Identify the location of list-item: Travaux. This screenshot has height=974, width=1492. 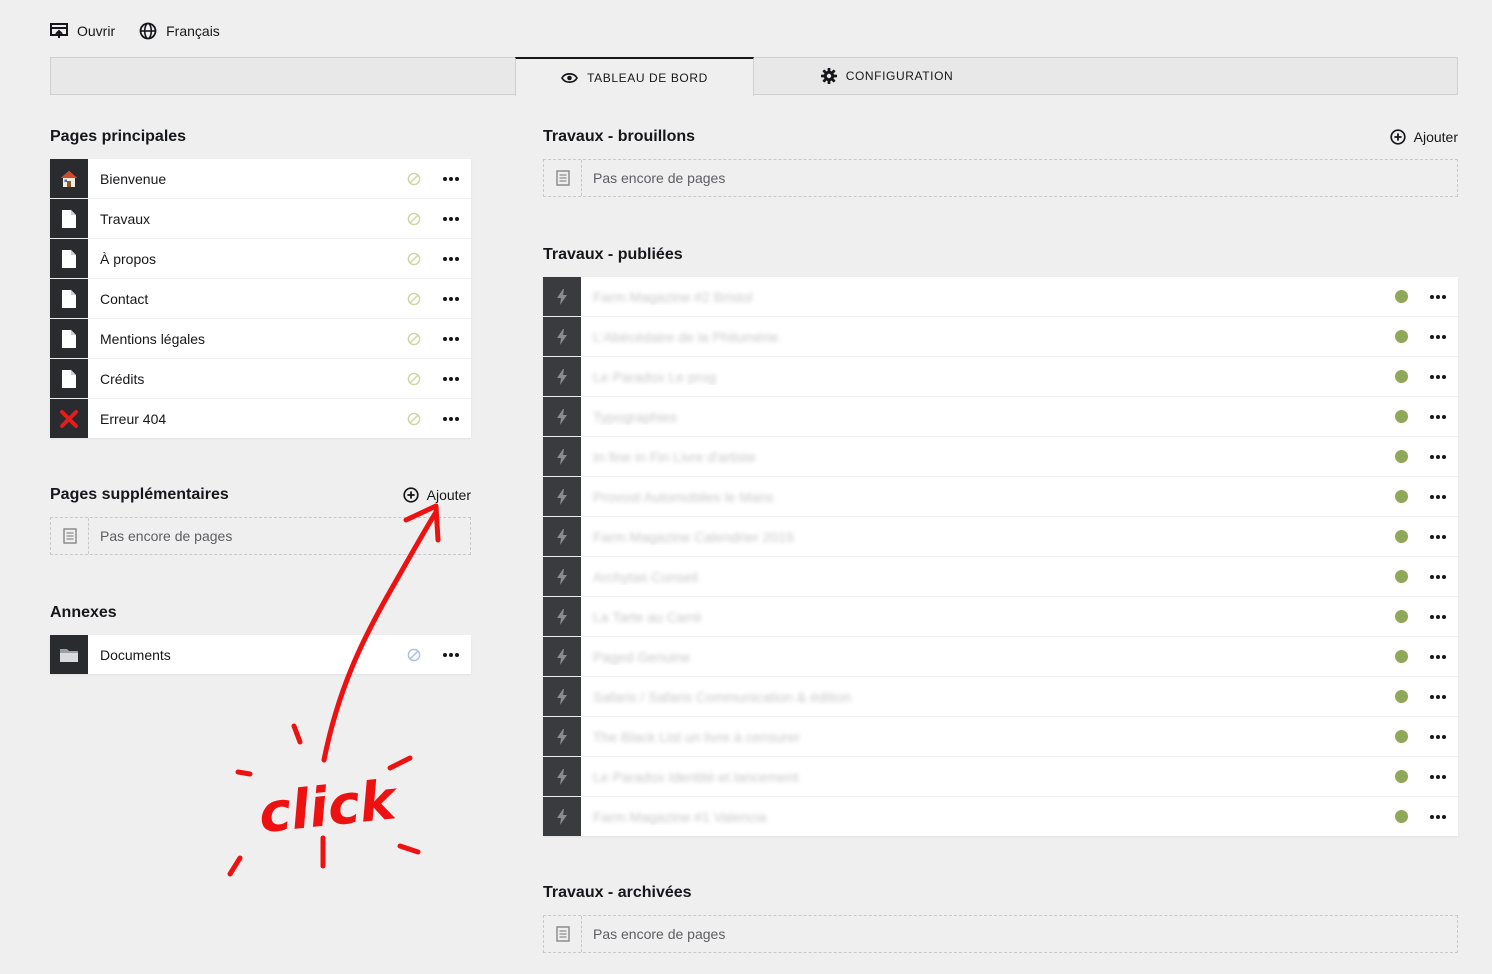
(260, 218).